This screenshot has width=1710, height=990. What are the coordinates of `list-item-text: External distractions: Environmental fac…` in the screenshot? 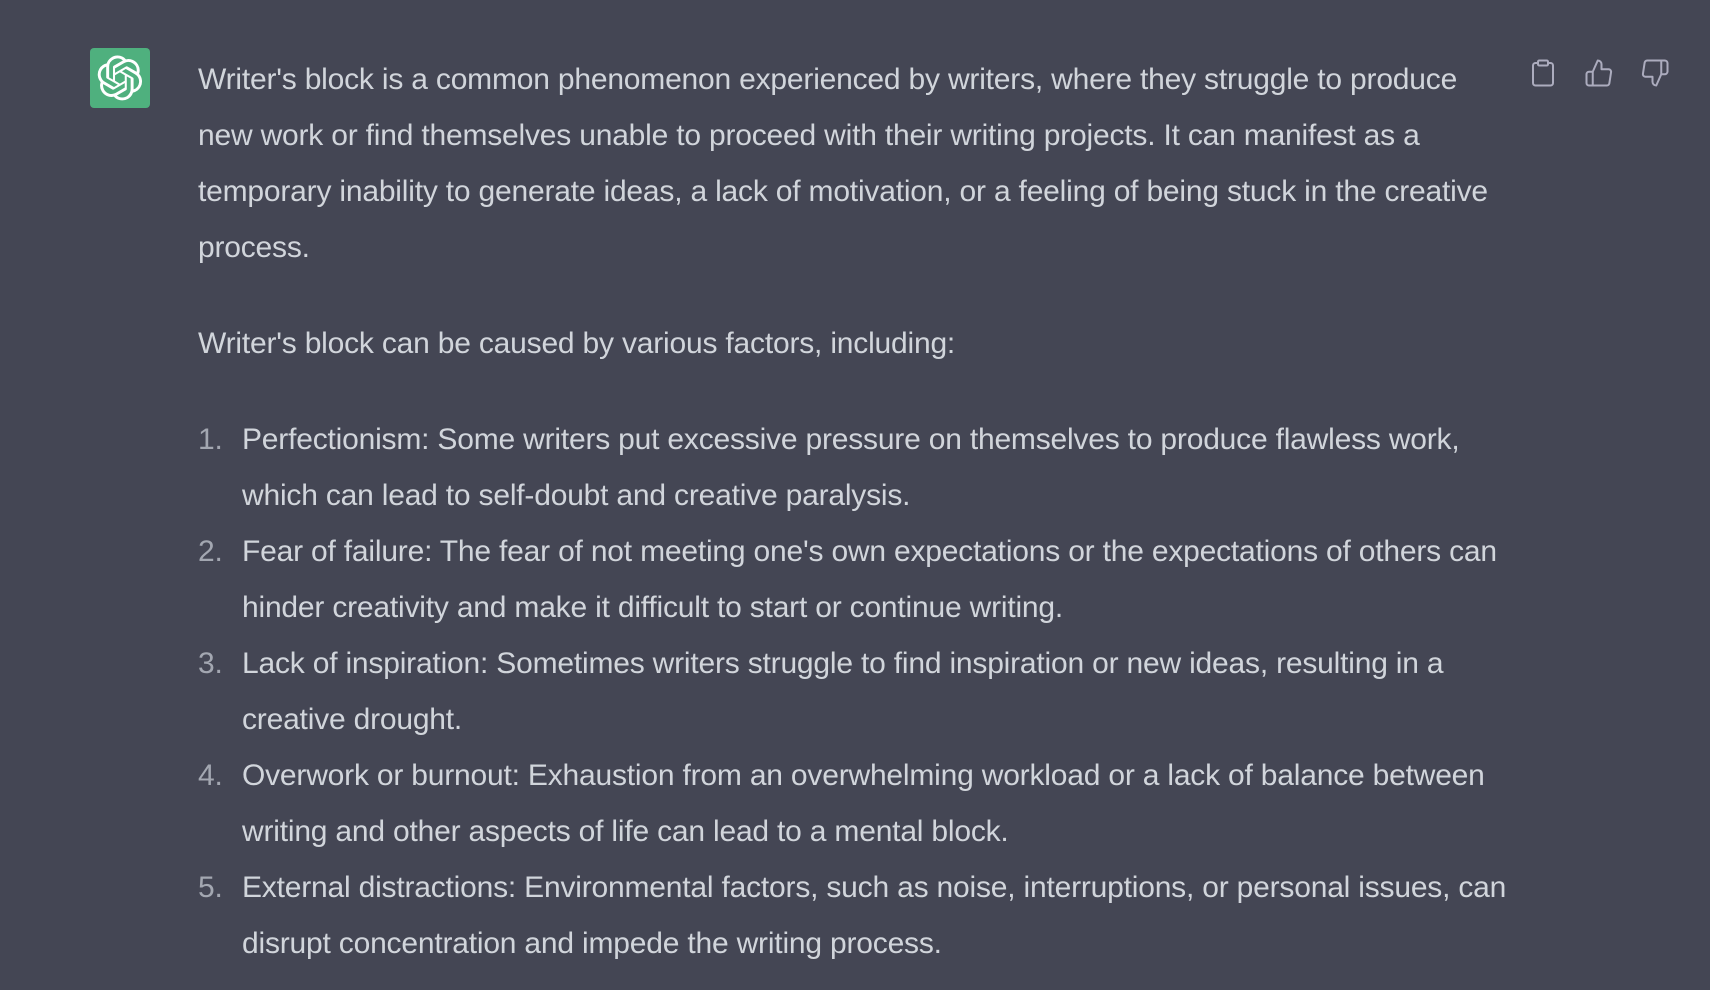 It's located at (874, 915).